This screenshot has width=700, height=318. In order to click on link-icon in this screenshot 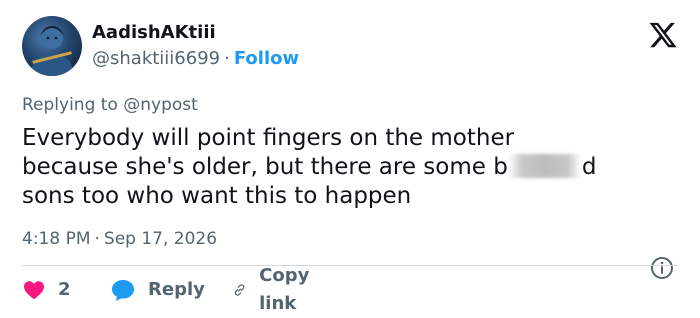, I will do `click(239, 290)`.